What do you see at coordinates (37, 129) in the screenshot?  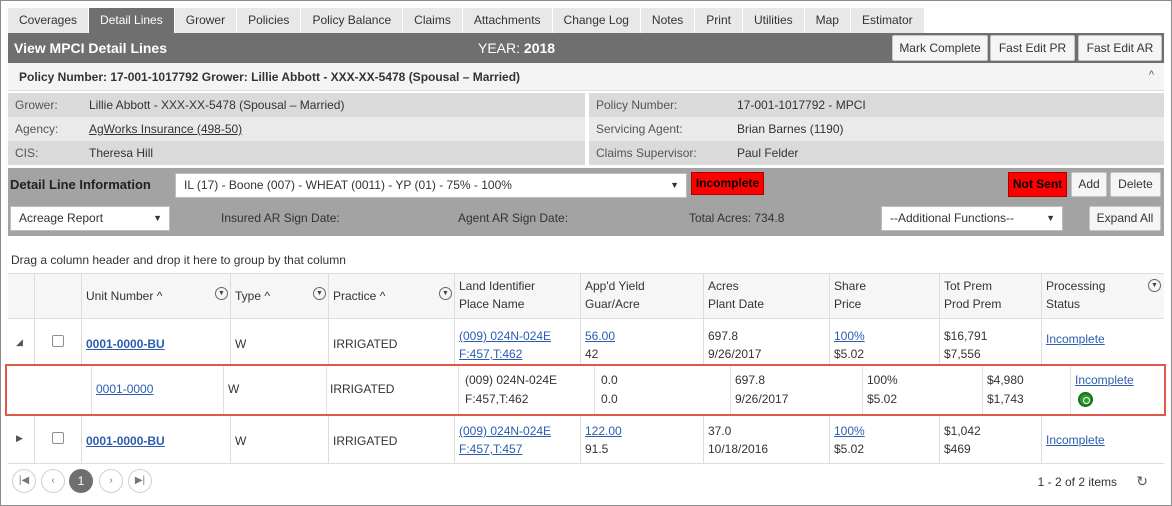 I see `agency-label: Agency:` at bounding box center [37, 129].